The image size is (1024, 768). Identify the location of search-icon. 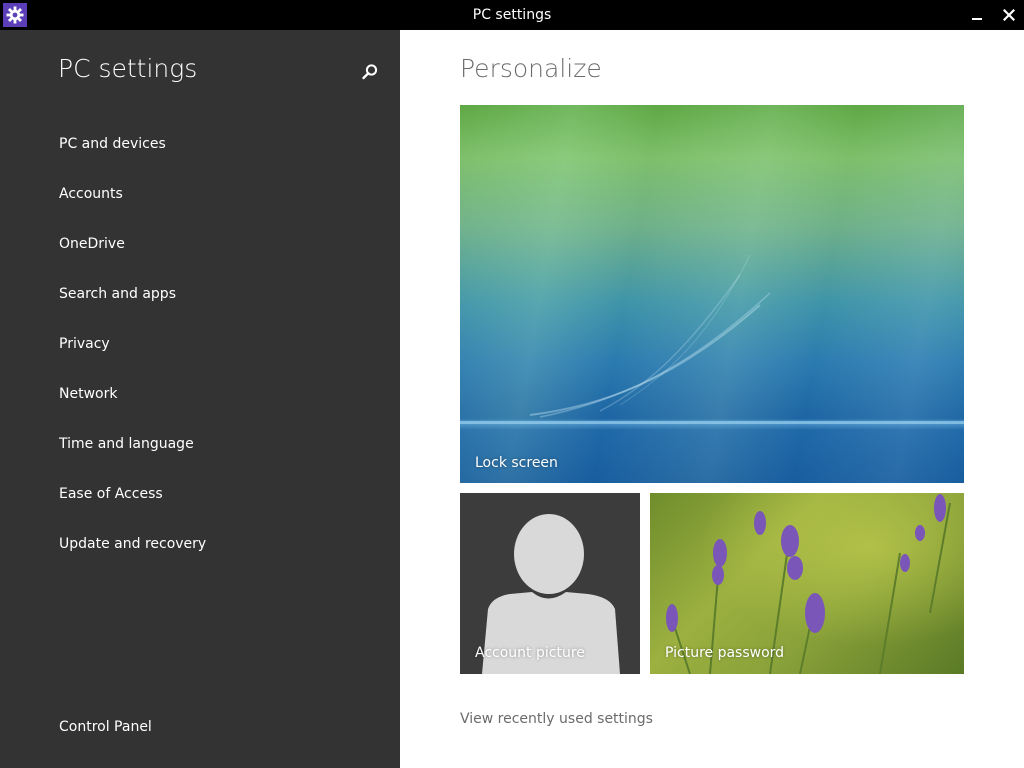
(370, 72).